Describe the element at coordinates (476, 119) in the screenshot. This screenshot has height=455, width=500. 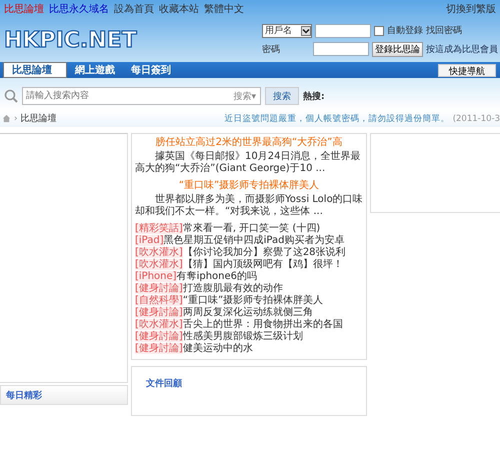
I see `notice-date: (2011-10-3` at that location.